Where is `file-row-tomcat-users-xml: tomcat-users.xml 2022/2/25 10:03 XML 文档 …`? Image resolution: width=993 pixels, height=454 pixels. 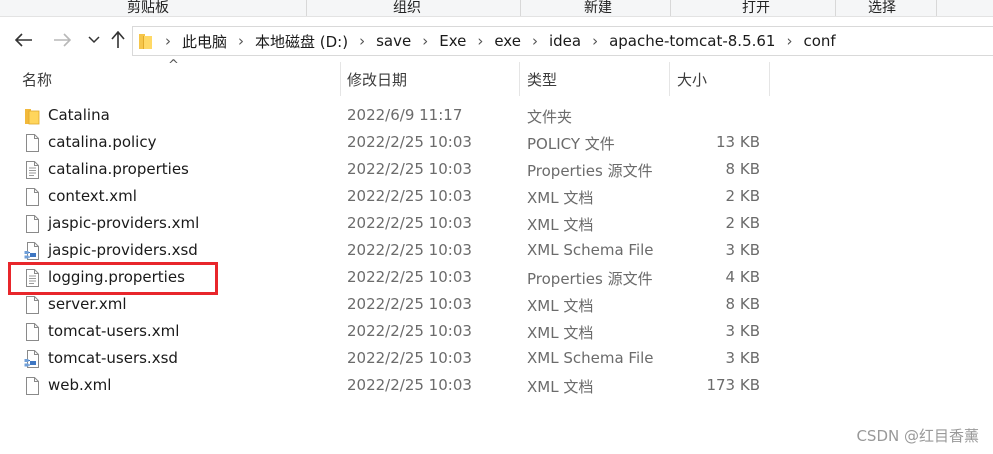 file-row-tomcat-users-xml: tomcat-users.xml 2022/2/25 10:03 XML 文档 … is located at coordinates (496, 332).